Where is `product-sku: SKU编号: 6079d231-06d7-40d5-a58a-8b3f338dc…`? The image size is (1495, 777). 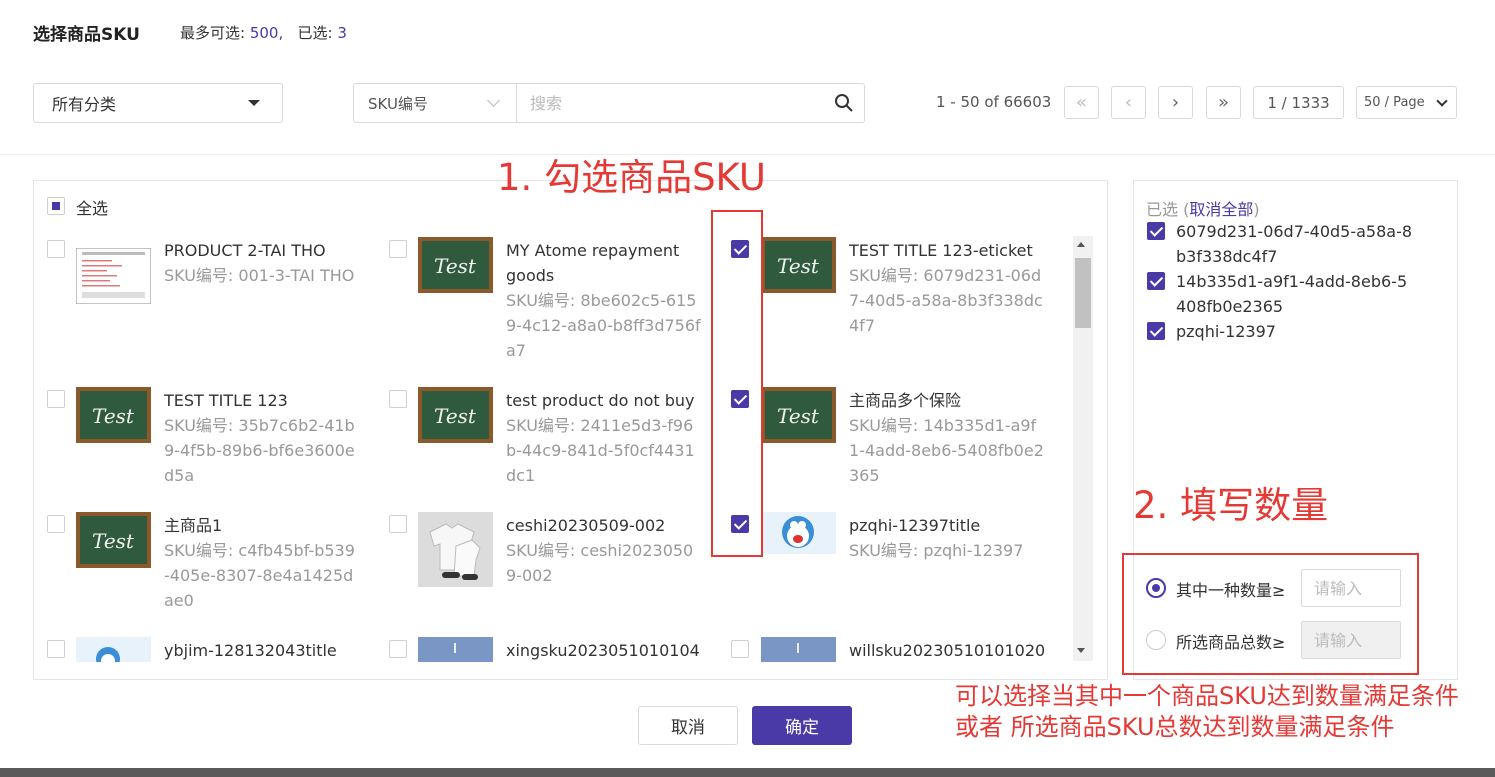 product-sku: SKU编号: 6079d231-06d7-40d5-a58a-8b3f338dc… is located at coordinates (946, 300).